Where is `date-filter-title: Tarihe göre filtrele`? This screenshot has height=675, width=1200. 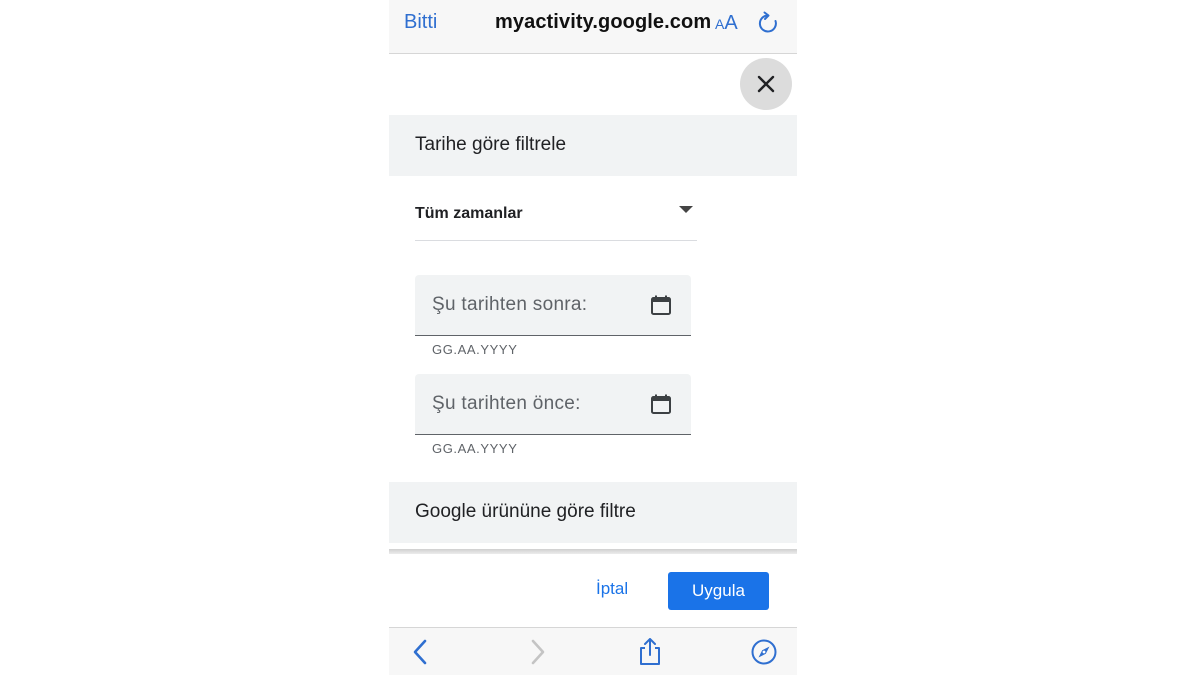 date-filter-title: Tarihe göre filtrele is located at coordinates (491, 144).